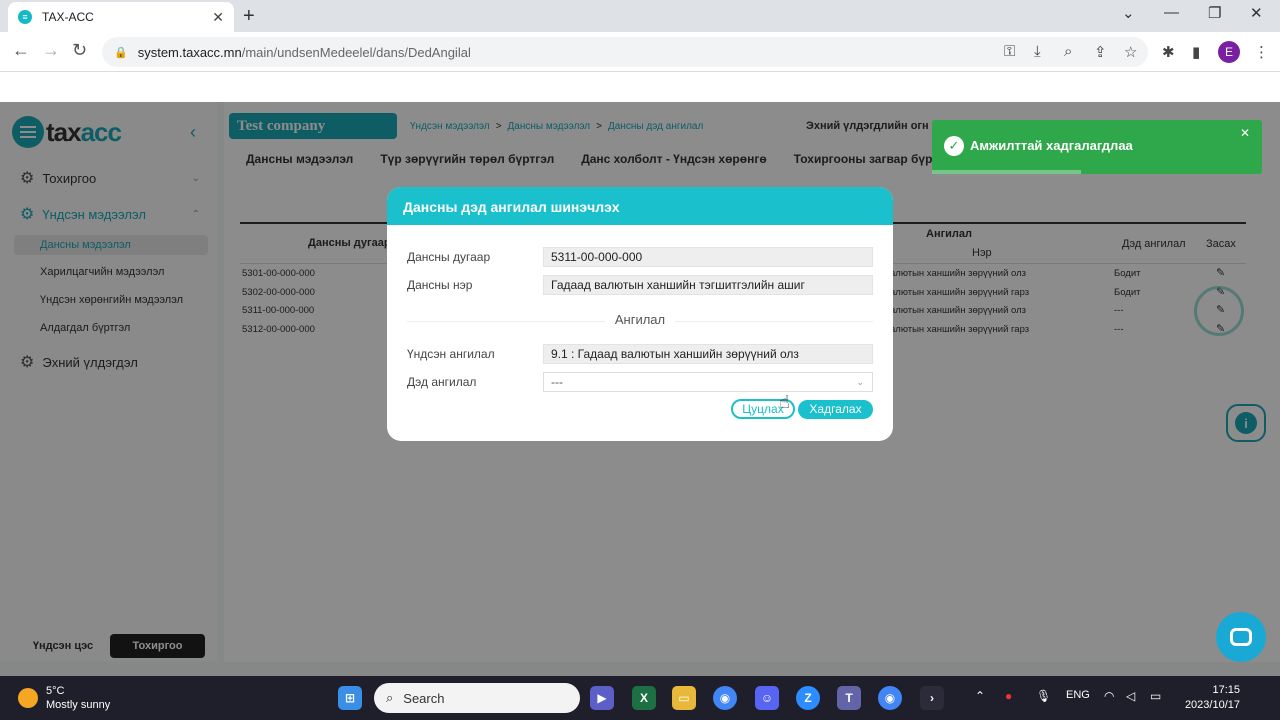 The width and height of the screenshot is (1280, 720). What do you see at coordinates (708, 285) in the screenshot?
I see `account-name-field: Гадаад валютын ханшийн тэгшитгэлийн ашиг` at bounding box center [708, 285].